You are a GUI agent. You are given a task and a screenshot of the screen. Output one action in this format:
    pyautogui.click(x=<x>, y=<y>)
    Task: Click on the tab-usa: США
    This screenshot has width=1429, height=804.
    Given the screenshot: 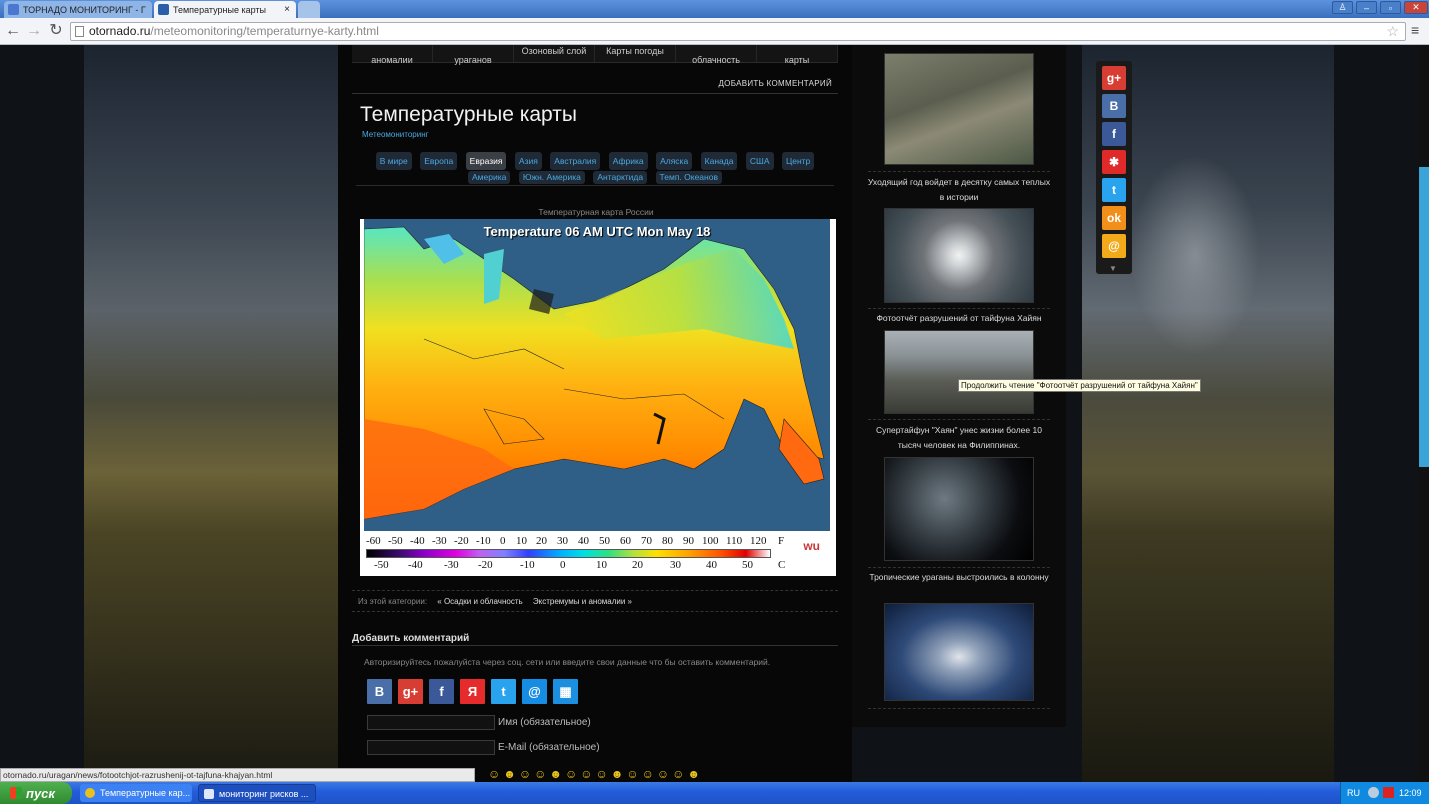 What is the action you would take?
    pyautogui.click(x=759, y=161)
    